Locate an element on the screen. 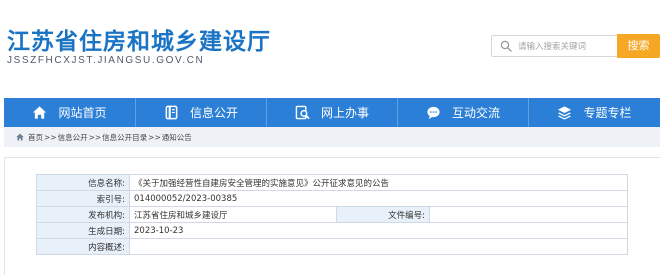  nav-item-label: 专题专栏 is located at coordinates (607, 113).